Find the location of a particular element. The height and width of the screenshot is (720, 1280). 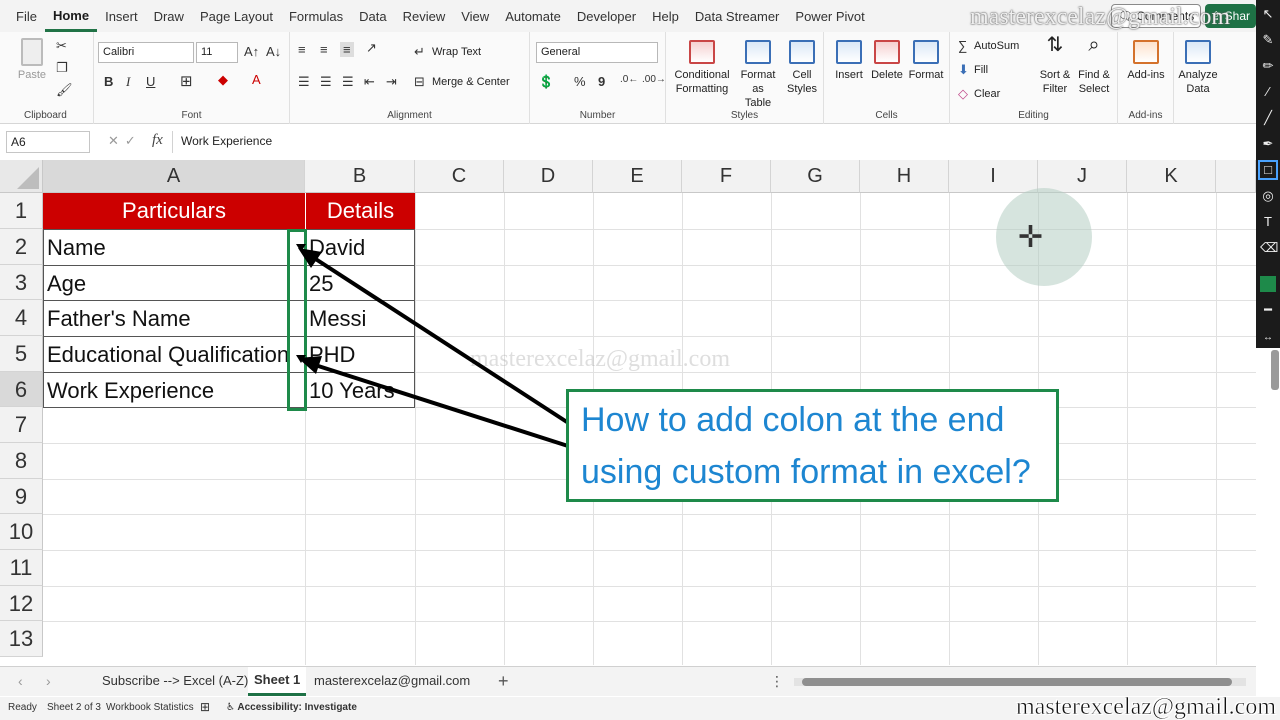

column-header-f: F is located at coordinates (726, 176).